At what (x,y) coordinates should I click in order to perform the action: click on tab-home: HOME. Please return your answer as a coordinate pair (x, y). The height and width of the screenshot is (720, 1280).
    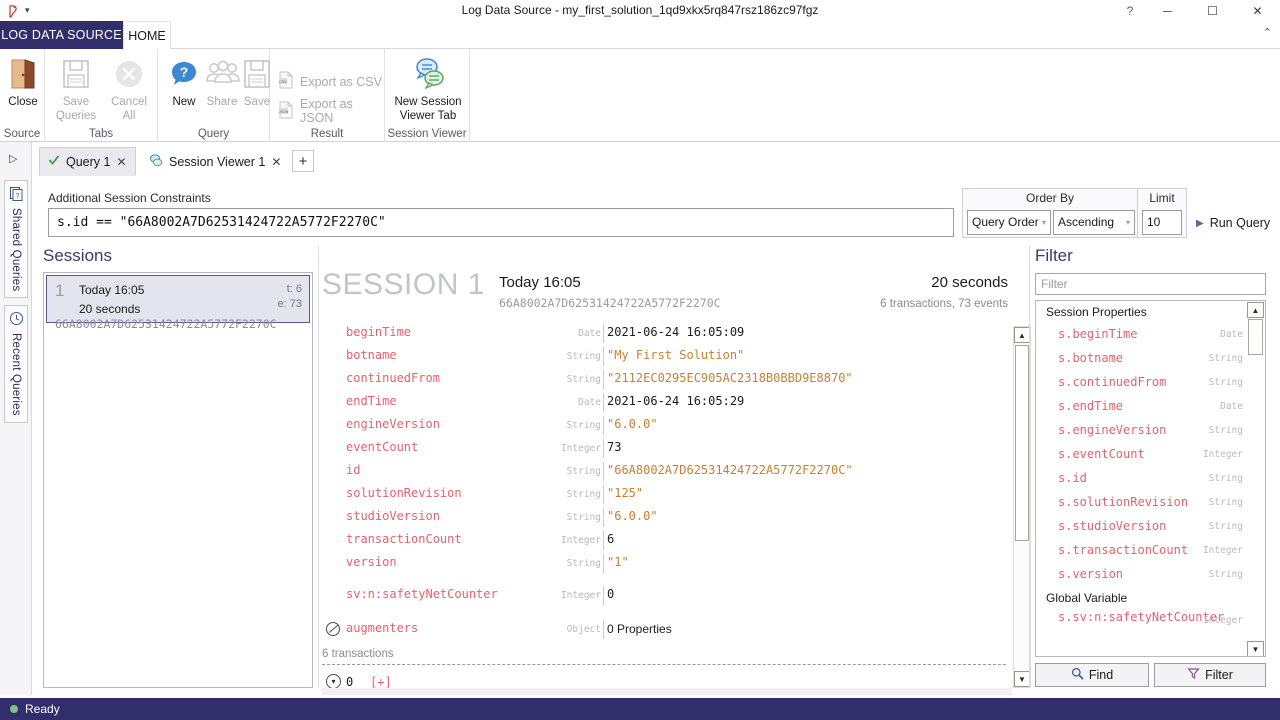
    Looking at the image, I should click on (147, 35).